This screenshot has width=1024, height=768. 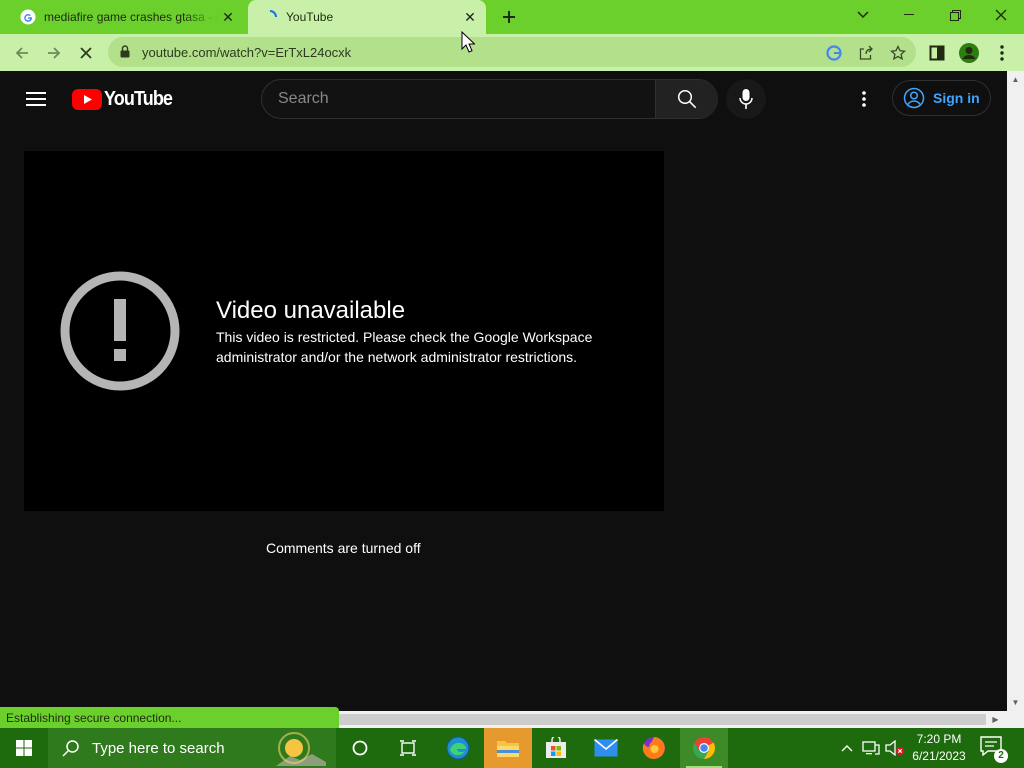 What do you see at coordinates (458, 99) in the screenshot?
I see `search-input` at bounding box center [458, 99].